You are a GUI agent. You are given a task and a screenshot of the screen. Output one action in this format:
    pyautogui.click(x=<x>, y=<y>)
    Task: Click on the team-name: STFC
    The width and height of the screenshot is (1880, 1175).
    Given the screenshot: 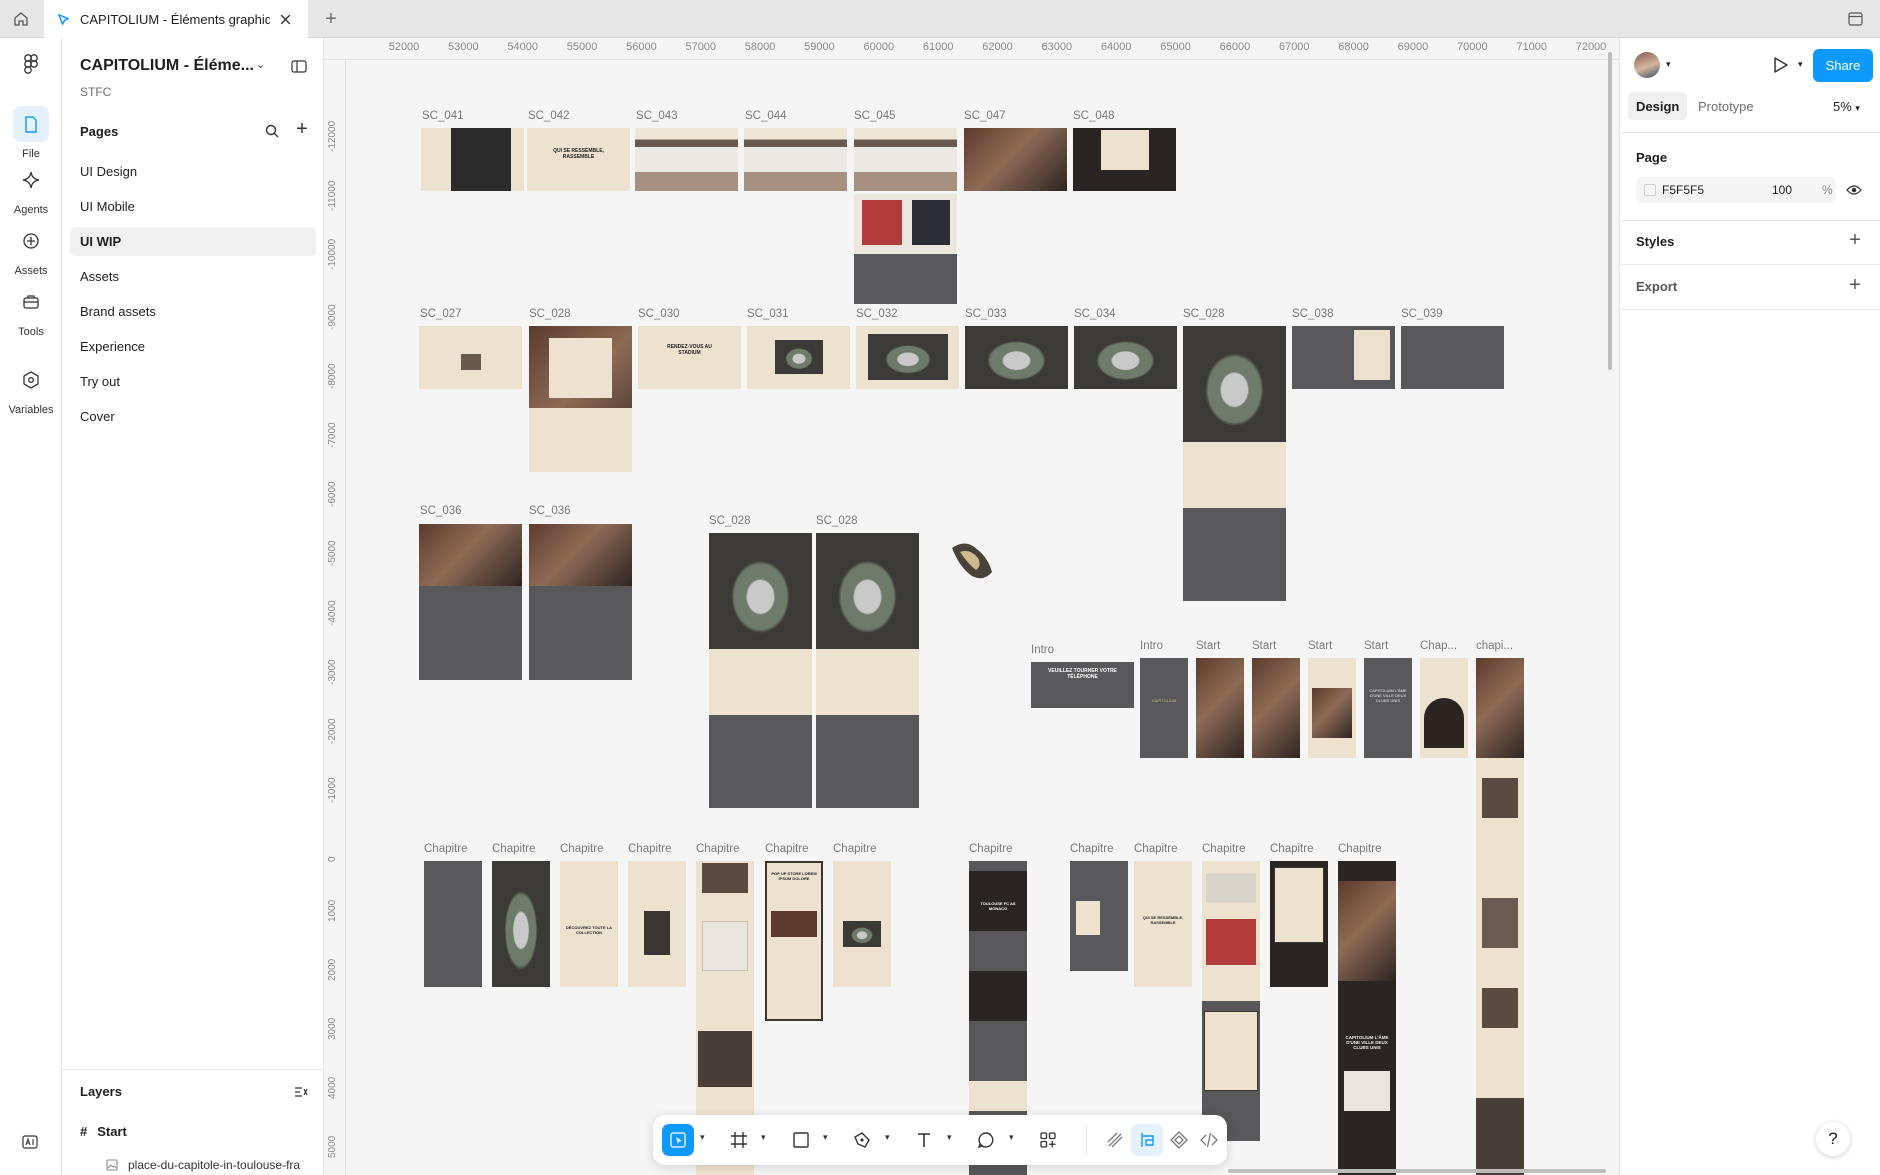 What is the action you would take?
    pyautogui.click(x=95, y=92)
    